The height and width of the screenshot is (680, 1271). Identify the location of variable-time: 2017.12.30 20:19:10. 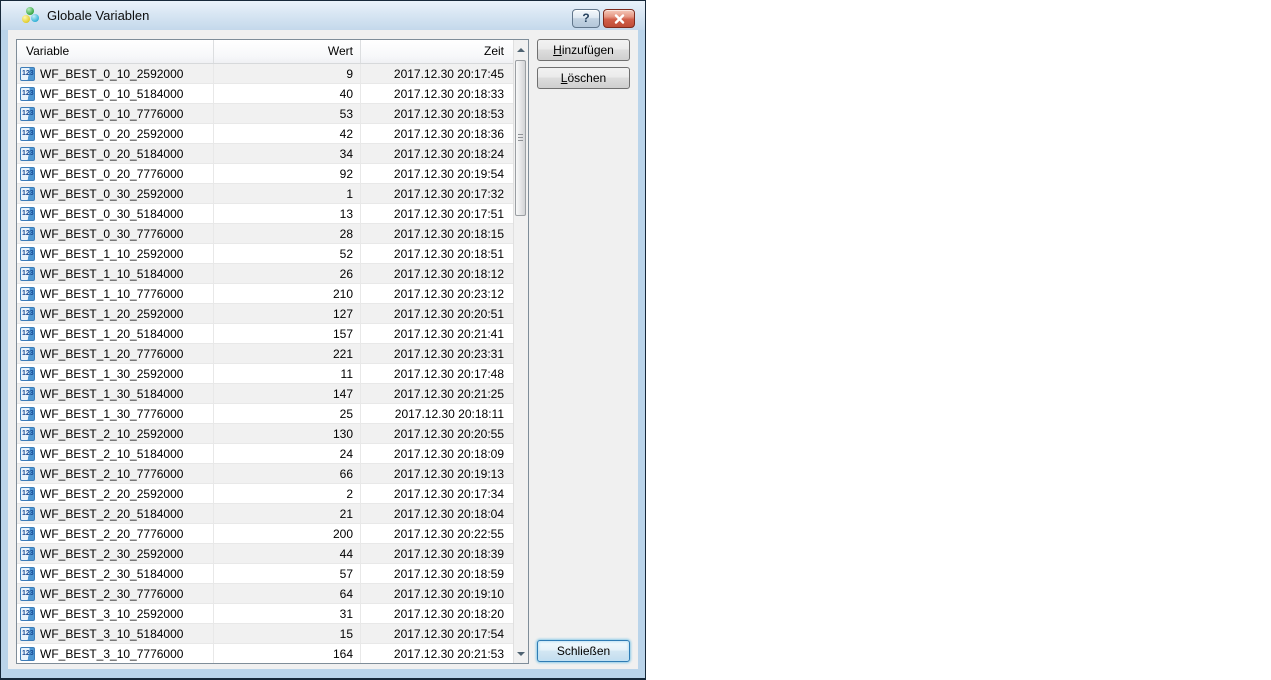
(448, 594).